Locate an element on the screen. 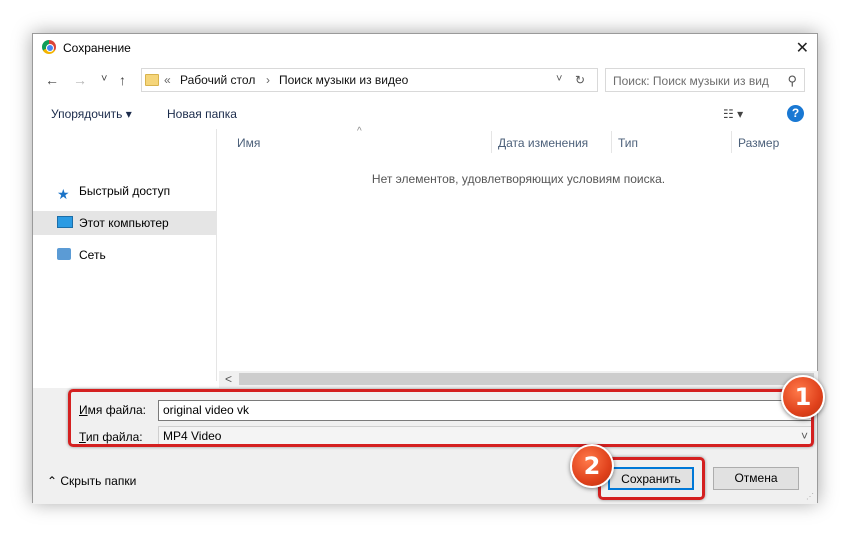 This screenshot has width=850, height=537. sidebar-item-label: Этот компьютер is located at coordinates (124, 223).